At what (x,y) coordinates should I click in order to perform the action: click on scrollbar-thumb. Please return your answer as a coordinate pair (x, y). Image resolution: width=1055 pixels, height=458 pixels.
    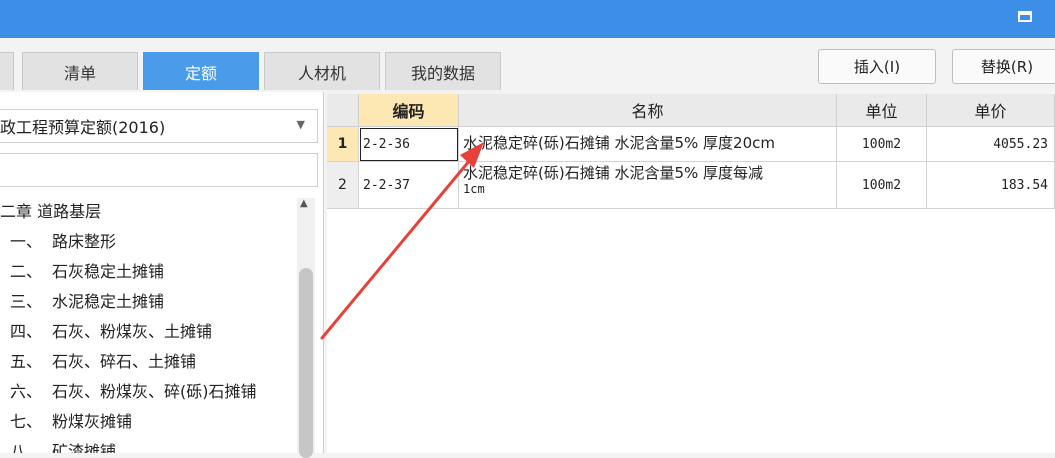
    Looking at the image, I should click on (306, 363).